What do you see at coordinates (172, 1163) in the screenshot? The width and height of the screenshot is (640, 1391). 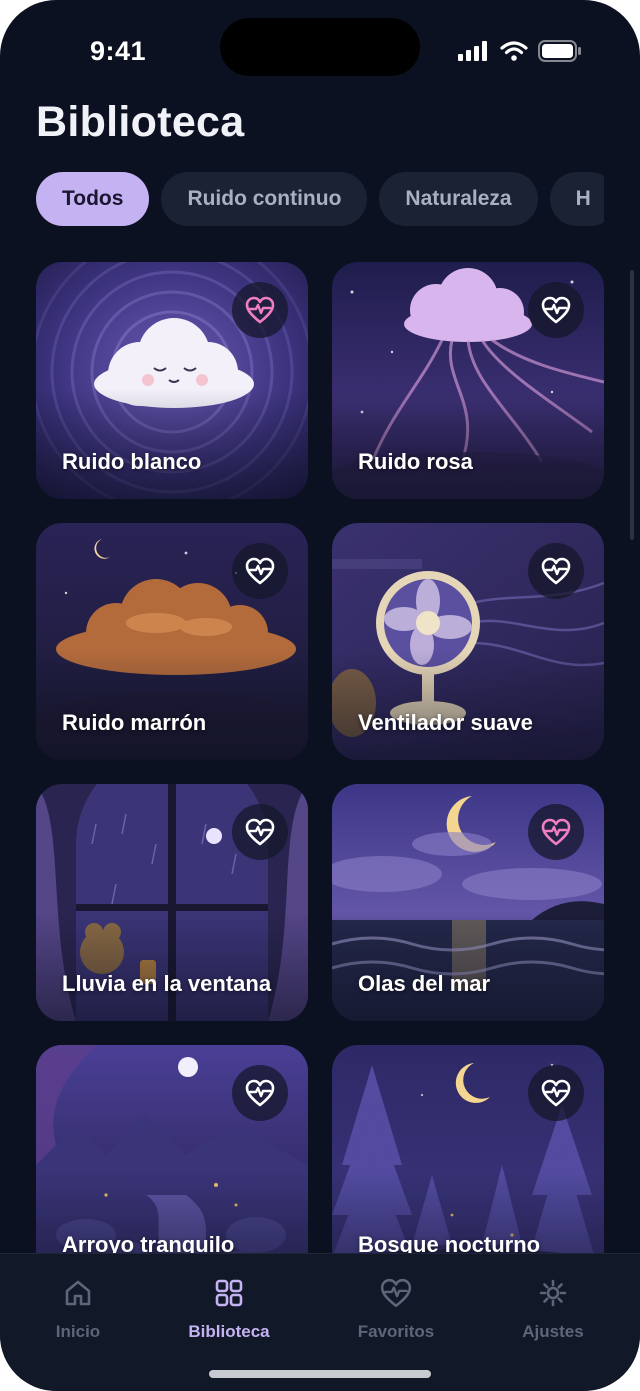 I see `sound-card-arroyo-tranquilo: Arroyo tranquilo` at bounding box center [172, 1163].